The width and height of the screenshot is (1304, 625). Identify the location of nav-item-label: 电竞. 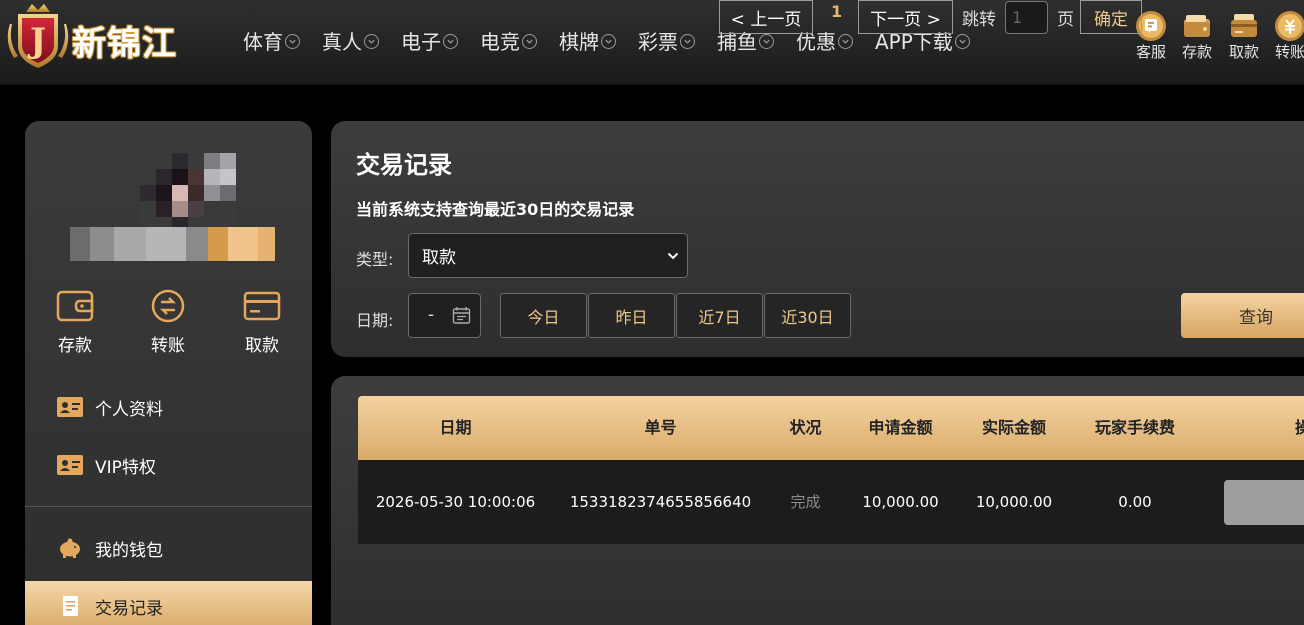
(500, 41).